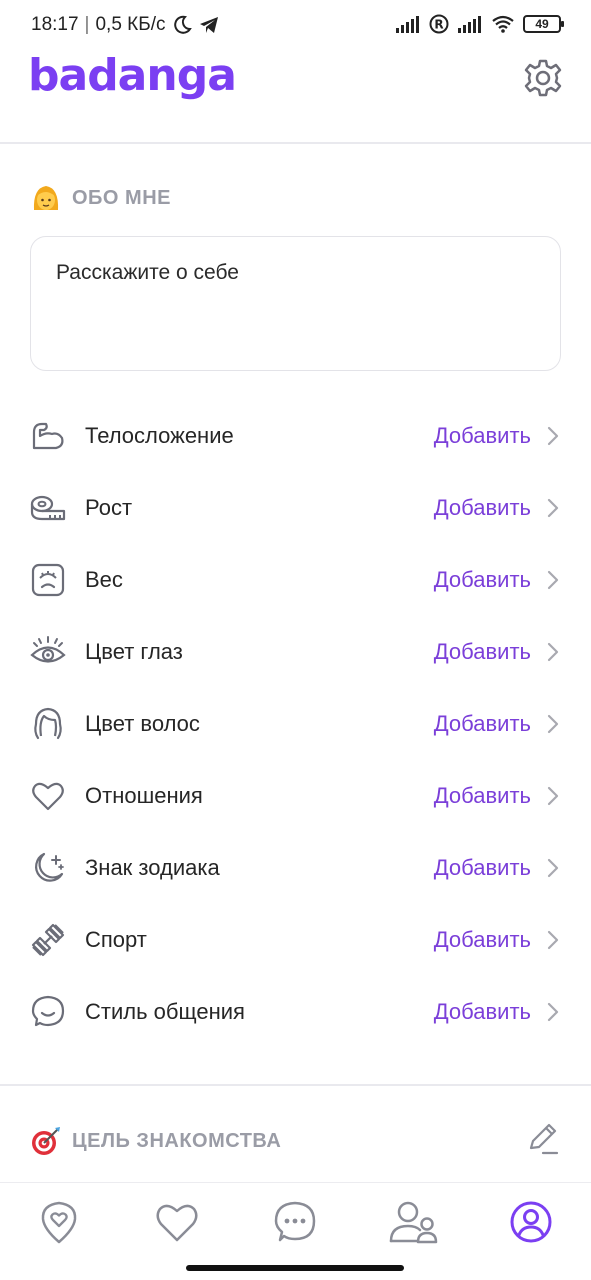 The height and width of the screenshot is (1280, 591). Describe the element at coordinates (407, 24) in the screenshot. I see `signal-icon` at that location.